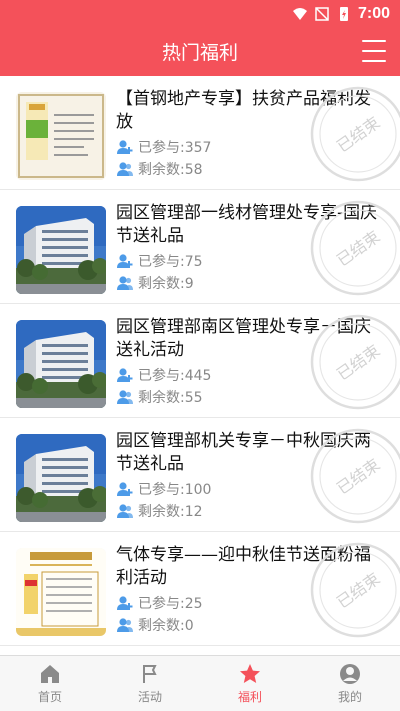 Image resolution: width=400 pixels, height=711 pixels. I want to click on joined-count: 已参与:445, so click(163, 375).